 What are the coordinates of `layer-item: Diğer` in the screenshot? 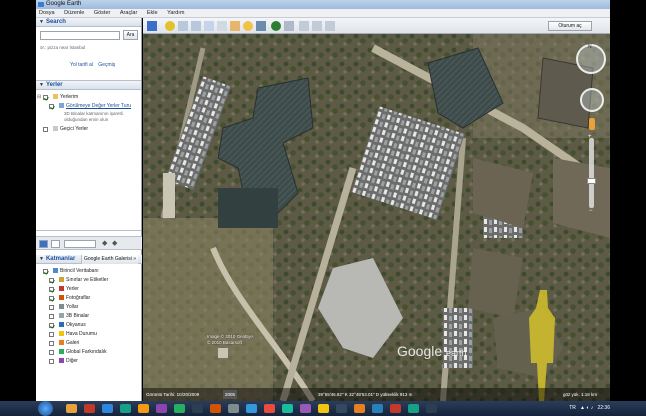 It's located at (90, 361).